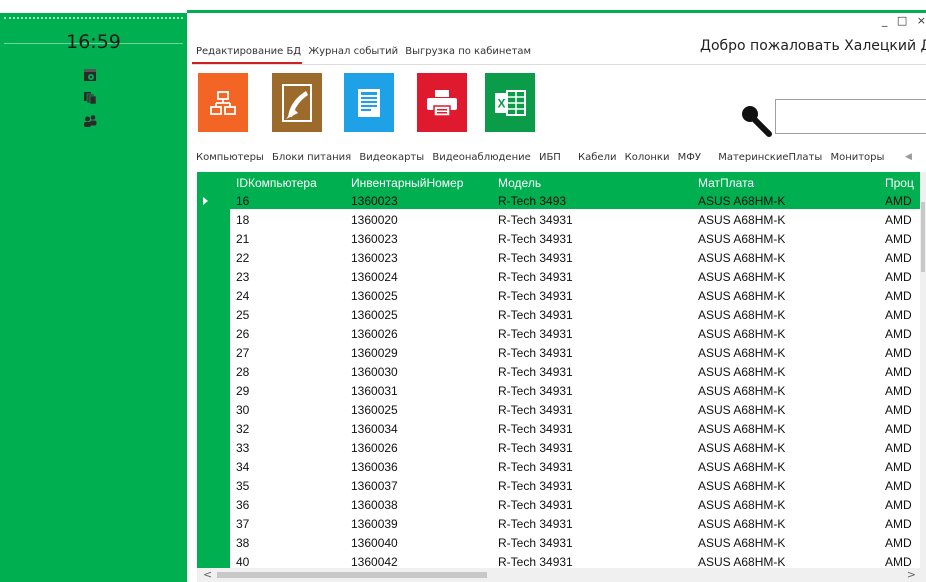 The width and height of the screenshot is (926, 582). What do you see at coordinates (578, 409) in the screenshot?
I see `table-row: 30 1360025 R-Tech 34931 ASUS A68HM-K AMD` at bounding box center [578, 409].